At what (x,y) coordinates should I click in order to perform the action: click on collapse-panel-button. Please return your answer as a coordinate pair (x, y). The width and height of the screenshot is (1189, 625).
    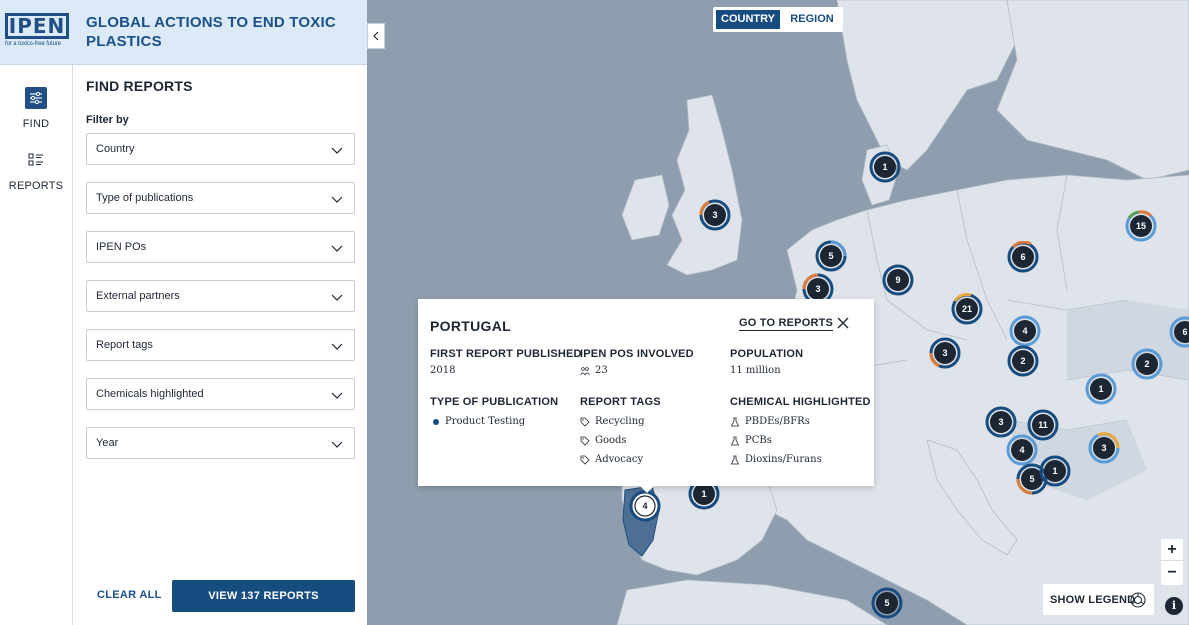
    Looking at the image, I should click on (376, 36).